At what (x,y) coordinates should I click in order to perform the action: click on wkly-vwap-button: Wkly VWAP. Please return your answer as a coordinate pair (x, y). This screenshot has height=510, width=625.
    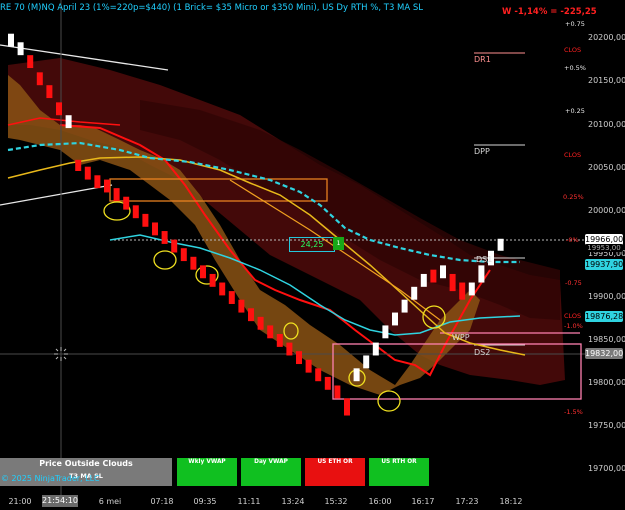
    Looking at the image, I should click on (207, 472).